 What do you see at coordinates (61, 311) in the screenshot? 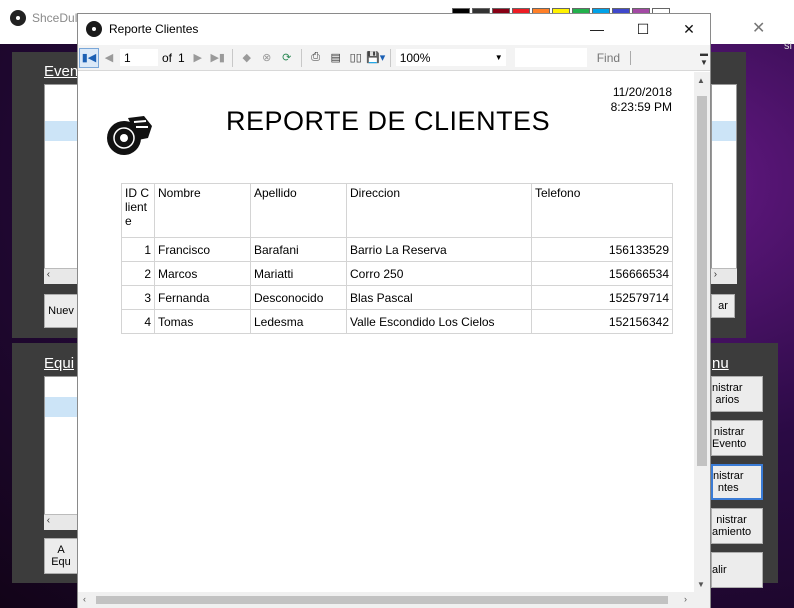
I see `new-event-button: Nuev` at bounding box center [61, 311].